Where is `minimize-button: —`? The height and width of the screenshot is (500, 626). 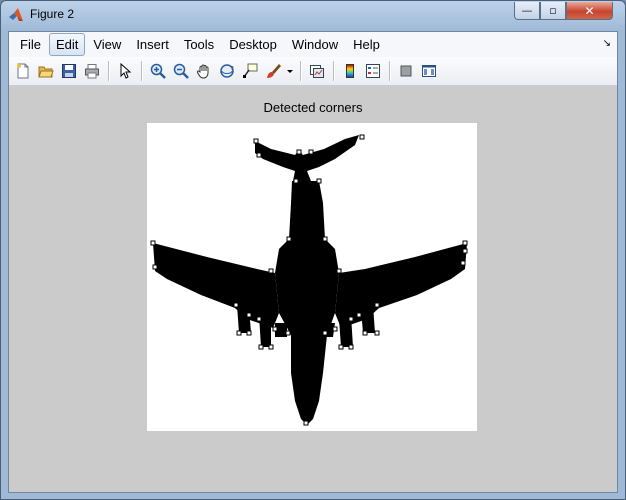 minimize-button: — is located at coordinates (527, 11).